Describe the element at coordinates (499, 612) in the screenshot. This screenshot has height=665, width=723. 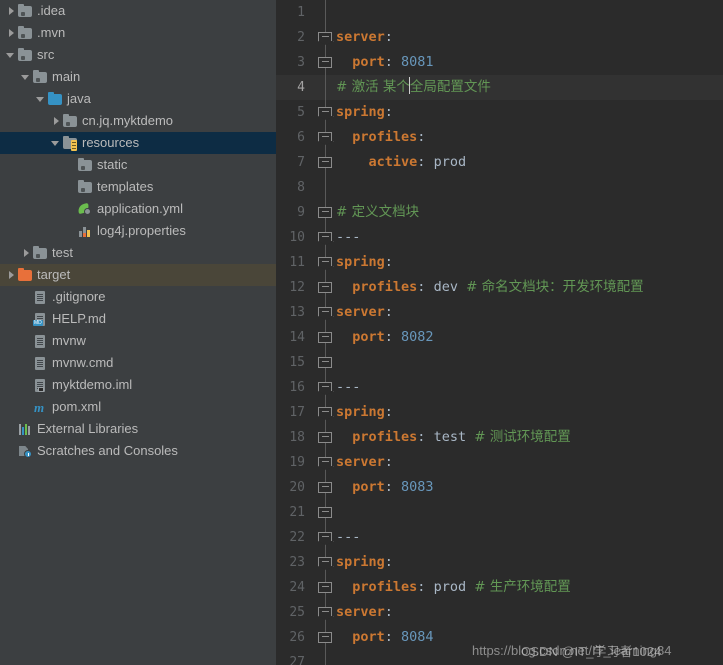
I see `code-line: 25 server:` at that location.